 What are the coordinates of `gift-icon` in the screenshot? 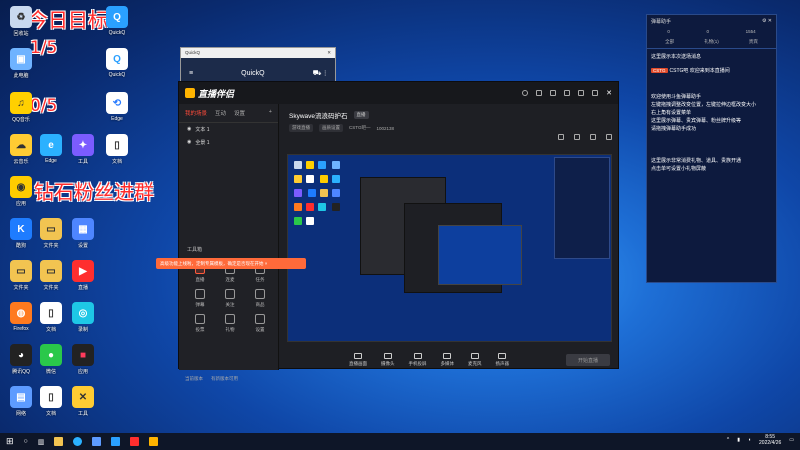 It's located at (539, 93).